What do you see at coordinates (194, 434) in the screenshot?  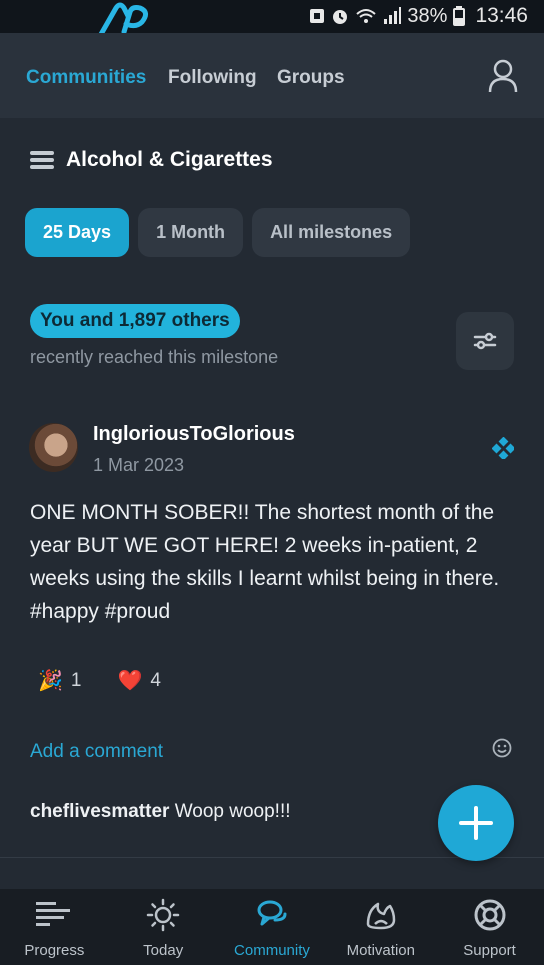 I see `post-author: IngloriousToGlorious` at bounding box center [194, 434].